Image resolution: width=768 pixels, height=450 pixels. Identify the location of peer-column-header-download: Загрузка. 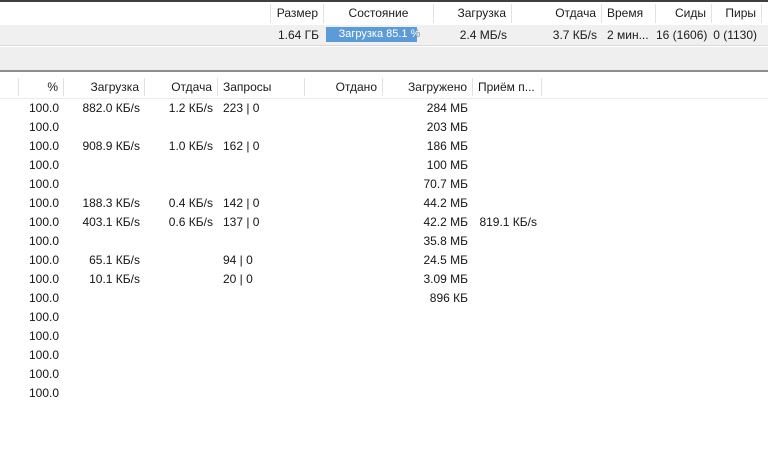
(104, 87).